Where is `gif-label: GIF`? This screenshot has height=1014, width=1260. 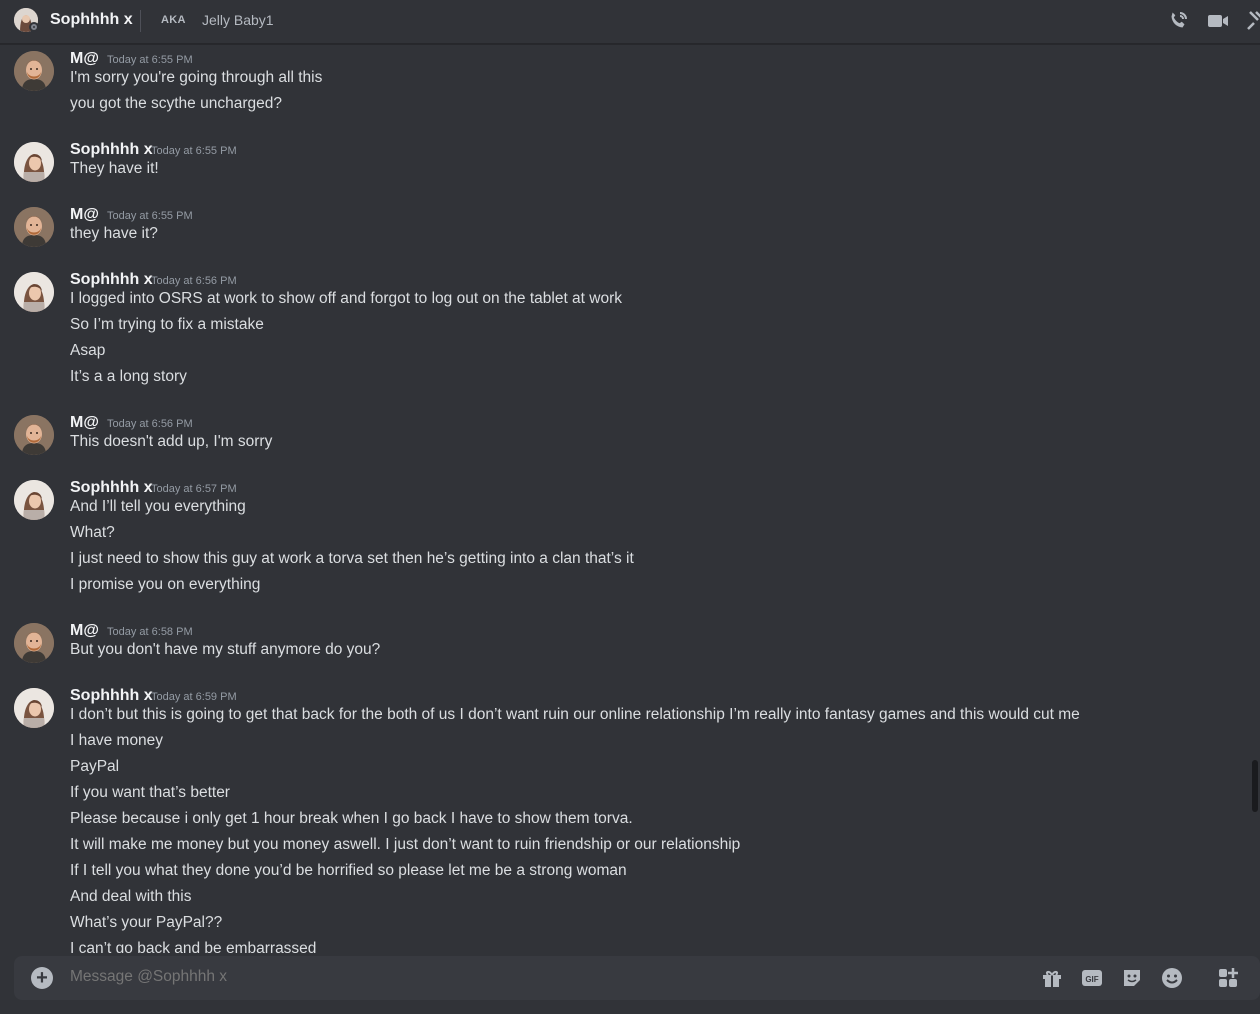
gif-label: GIF is located at coordinates (1091, 979).